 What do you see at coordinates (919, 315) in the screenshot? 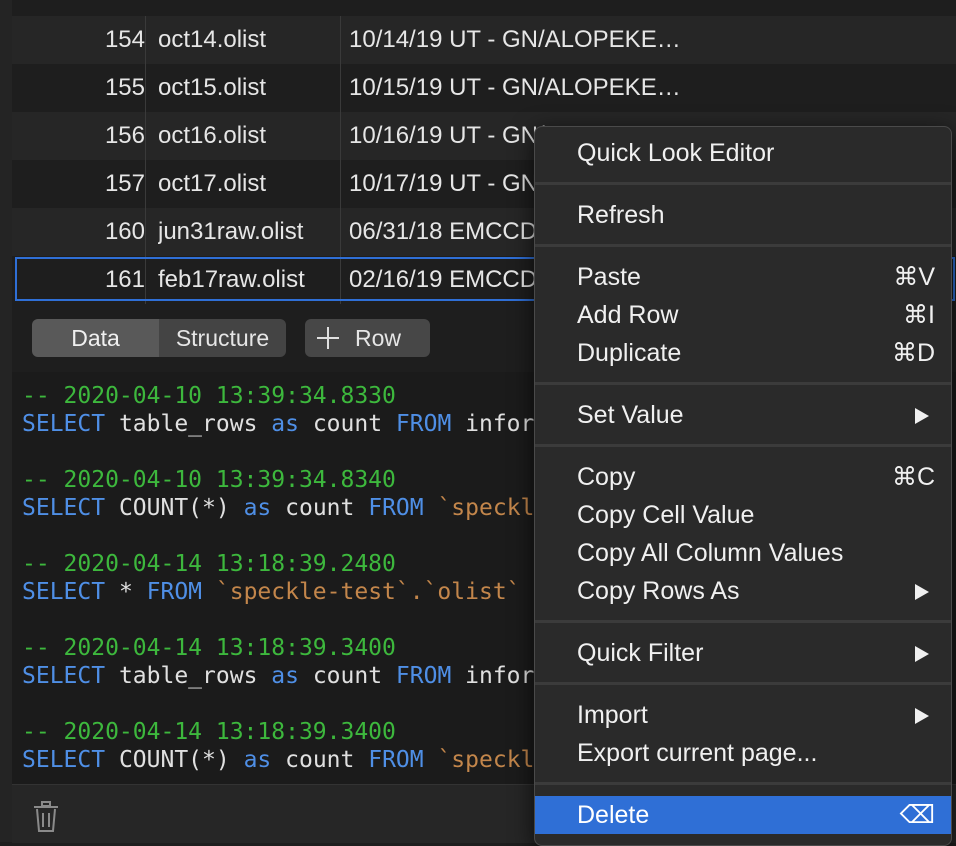
I see `shortcut: ⌘I` at bounding box center [919, 315].